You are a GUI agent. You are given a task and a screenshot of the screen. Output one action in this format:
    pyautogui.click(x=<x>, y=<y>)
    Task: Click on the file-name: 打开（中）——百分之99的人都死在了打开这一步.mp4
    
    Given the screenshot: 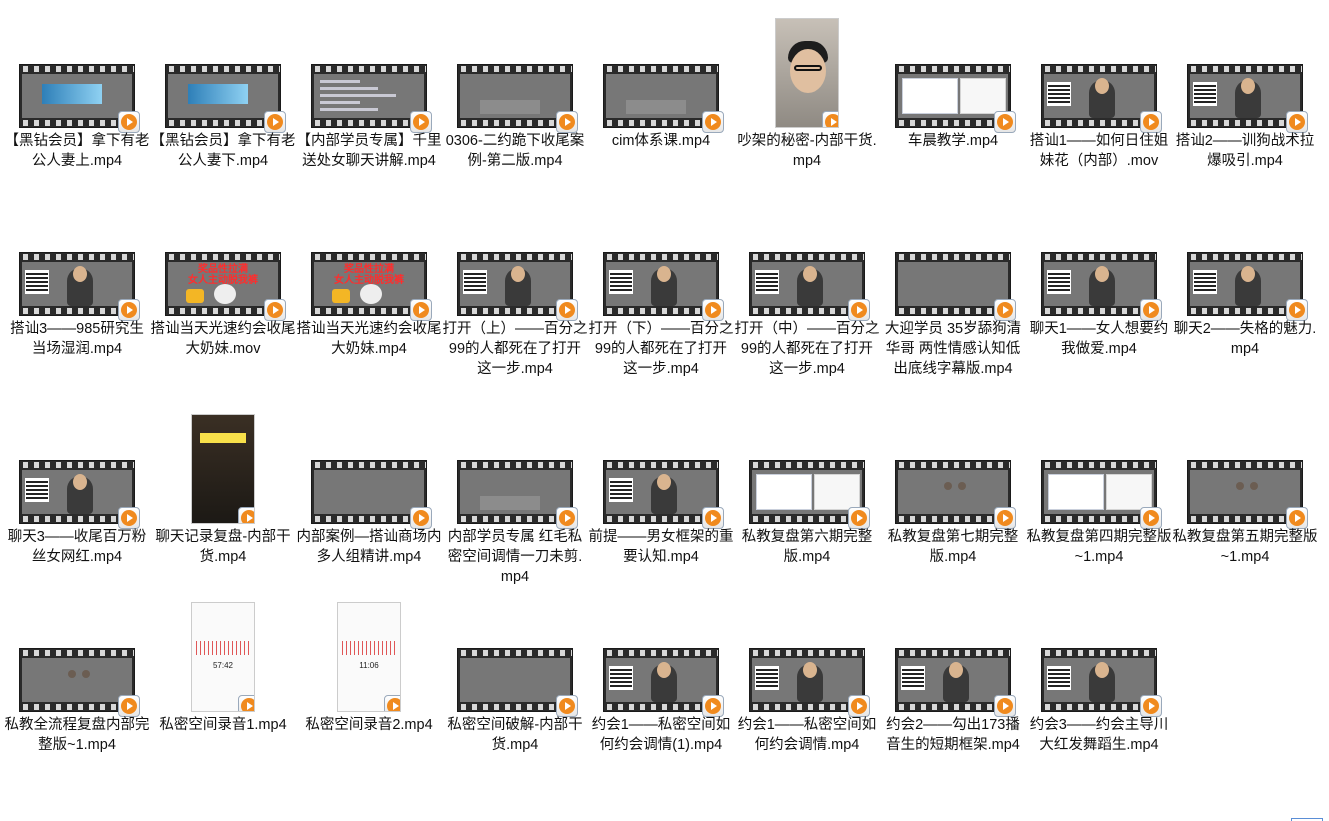 What is the action you would take?
    pyautogui.click(x=807, y=349)
    